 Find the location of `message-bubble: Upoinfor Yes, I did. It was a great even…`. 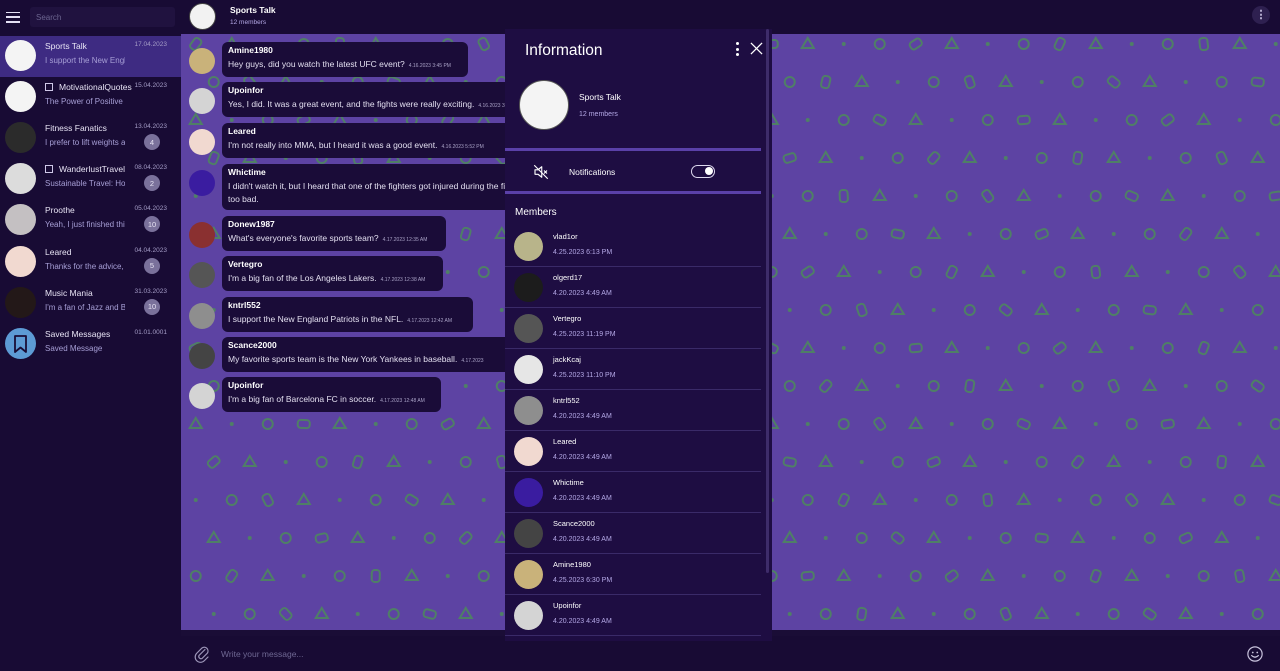

message-bubble: Upoinfor Yes, I did. It was a great even… is located at coordinates (385, 99).